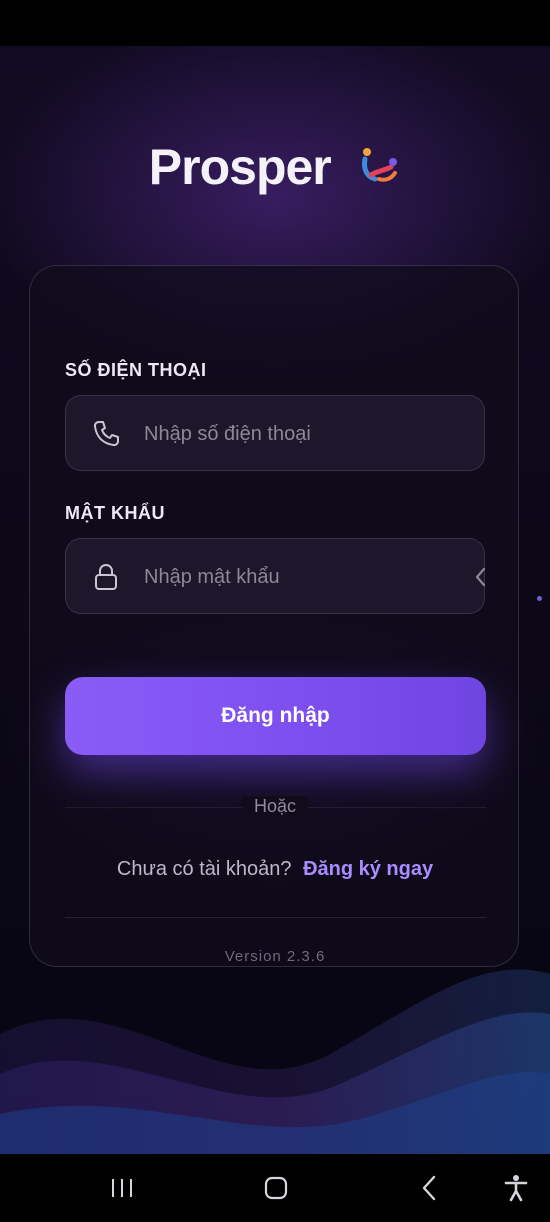  What do you see at coordinates (122, 1188) in the screenshot?
I see `recents-icon` at bounding box center [122, 1188].